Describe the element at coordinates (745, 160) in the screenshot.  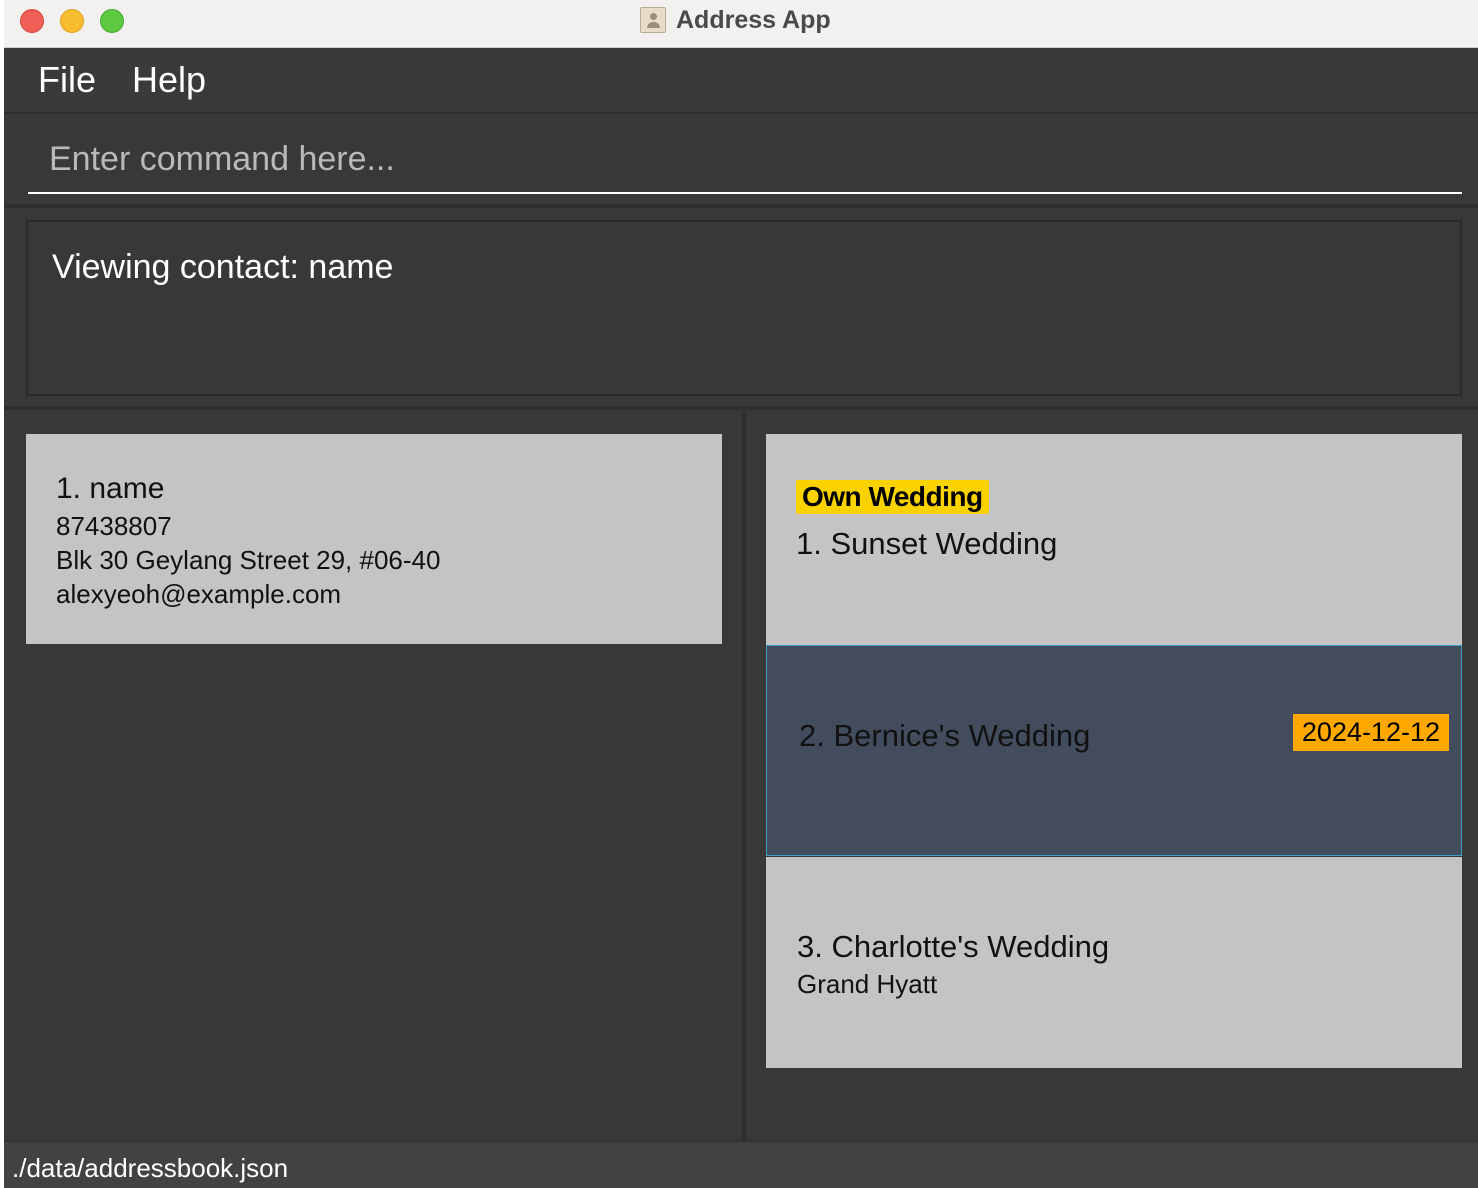
I see `command-input` at that location.